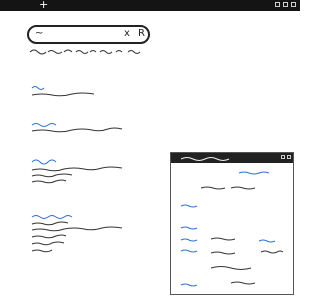 The height and width of the screenshot is (300, 320). What do you see at coordinates (141, 33) in the screenshot?
I see `microphone-icon: R` at bounding box center [141, 33].